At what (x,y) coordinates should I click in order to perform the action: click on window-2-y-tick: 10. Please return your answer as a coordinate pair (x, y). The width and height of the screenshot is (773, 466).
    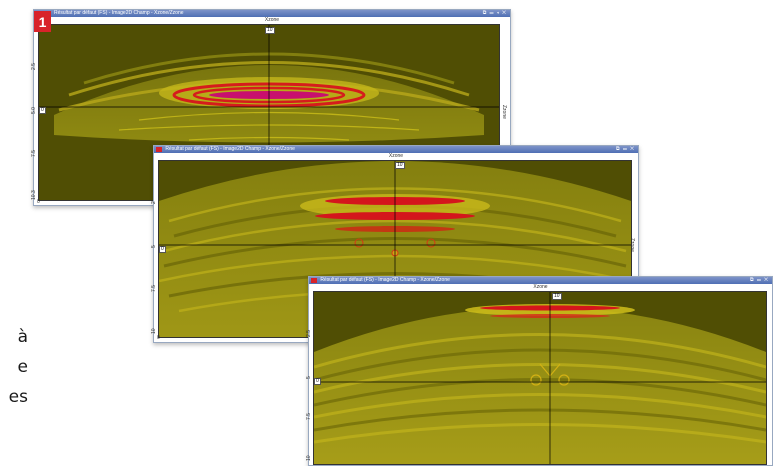
    Looking at the image, I should click on (154, 331).